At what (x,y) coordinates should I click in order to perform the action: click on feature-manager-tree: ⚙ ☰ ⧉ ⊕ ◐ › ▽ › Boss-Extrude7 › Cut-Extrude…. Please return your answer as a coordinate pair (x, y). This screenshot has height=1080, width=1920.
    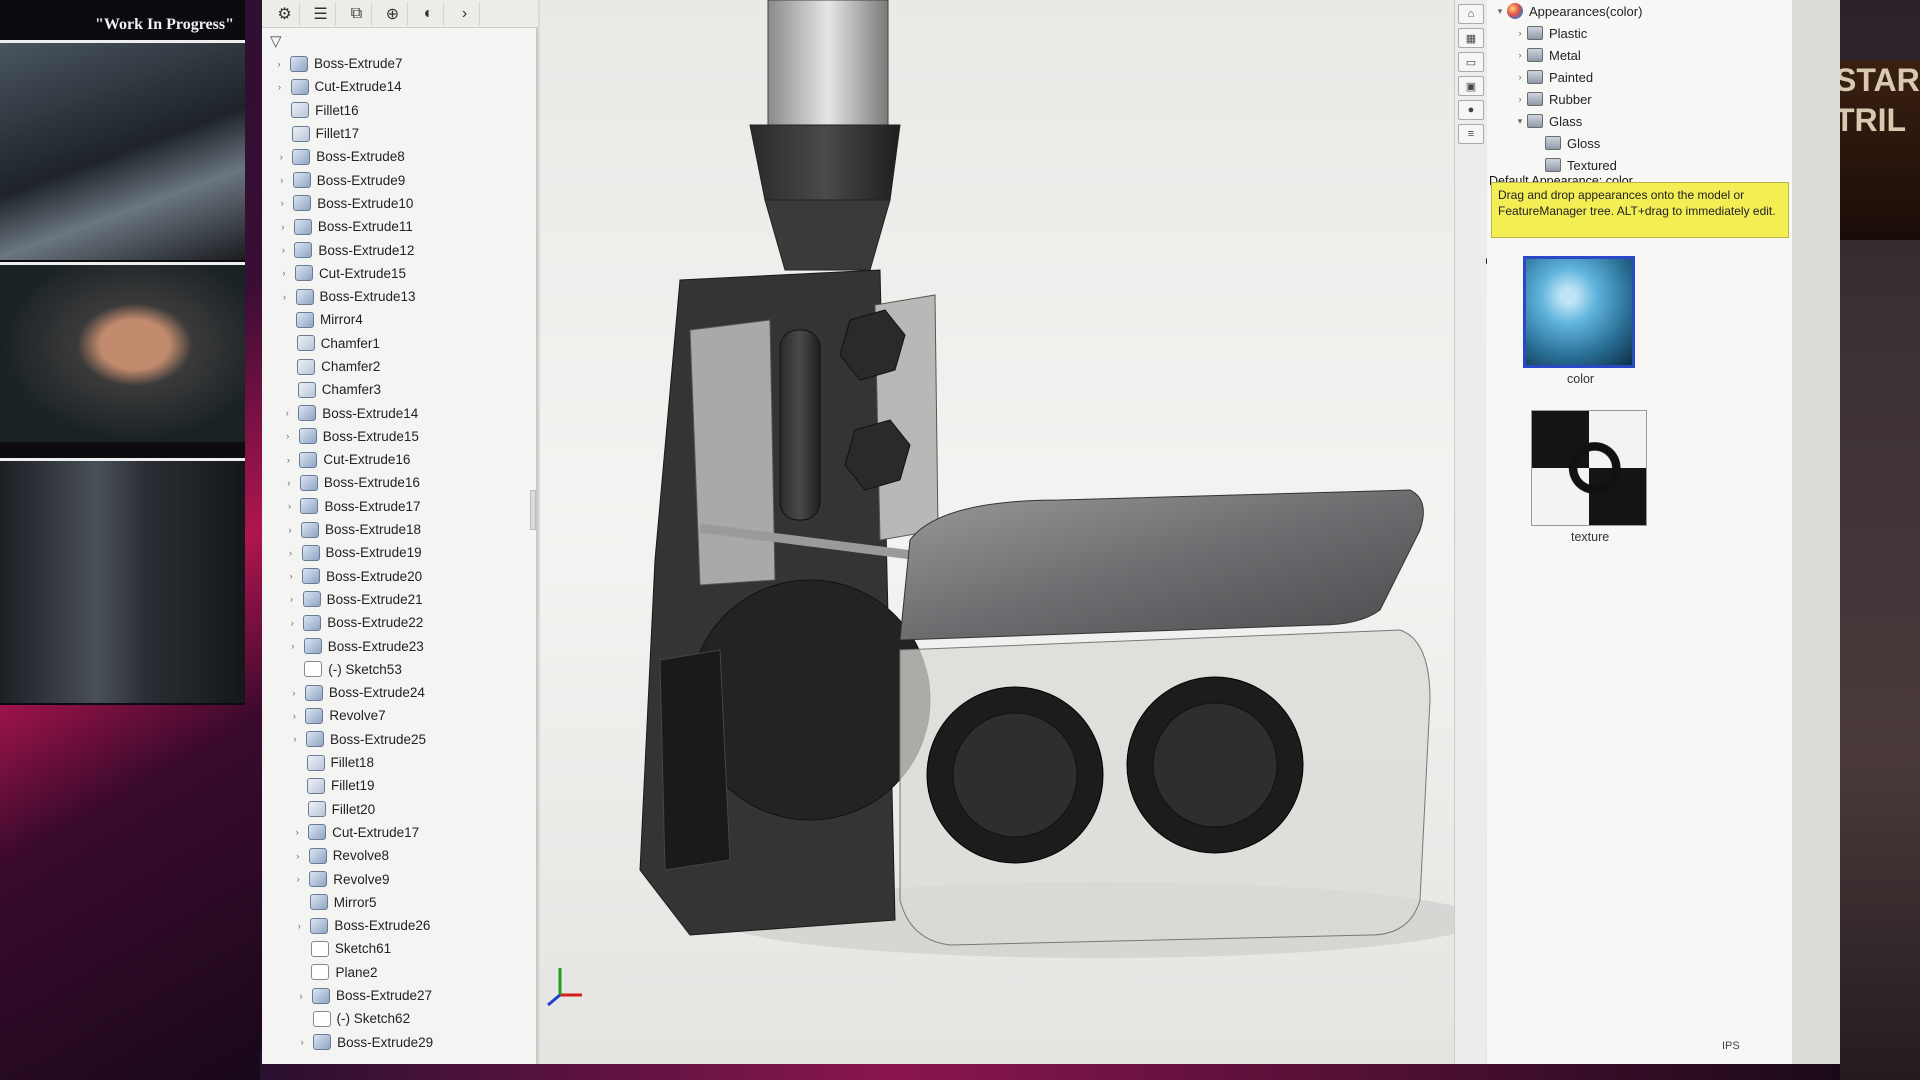
    Looking at the image, I should click on (400, 532).